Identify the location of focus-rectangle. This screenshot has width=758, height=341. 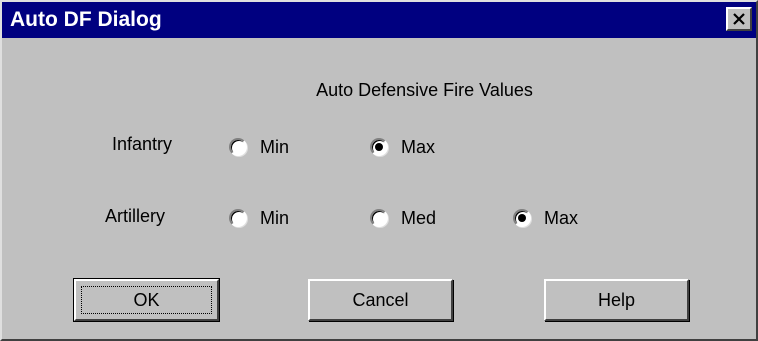
(146, 300).